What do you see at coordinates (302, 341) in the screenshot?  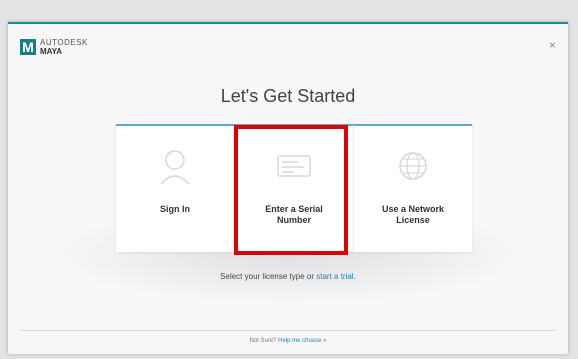 I see `help-choose-link: Help me choose »` at bounding box center [302, 341].